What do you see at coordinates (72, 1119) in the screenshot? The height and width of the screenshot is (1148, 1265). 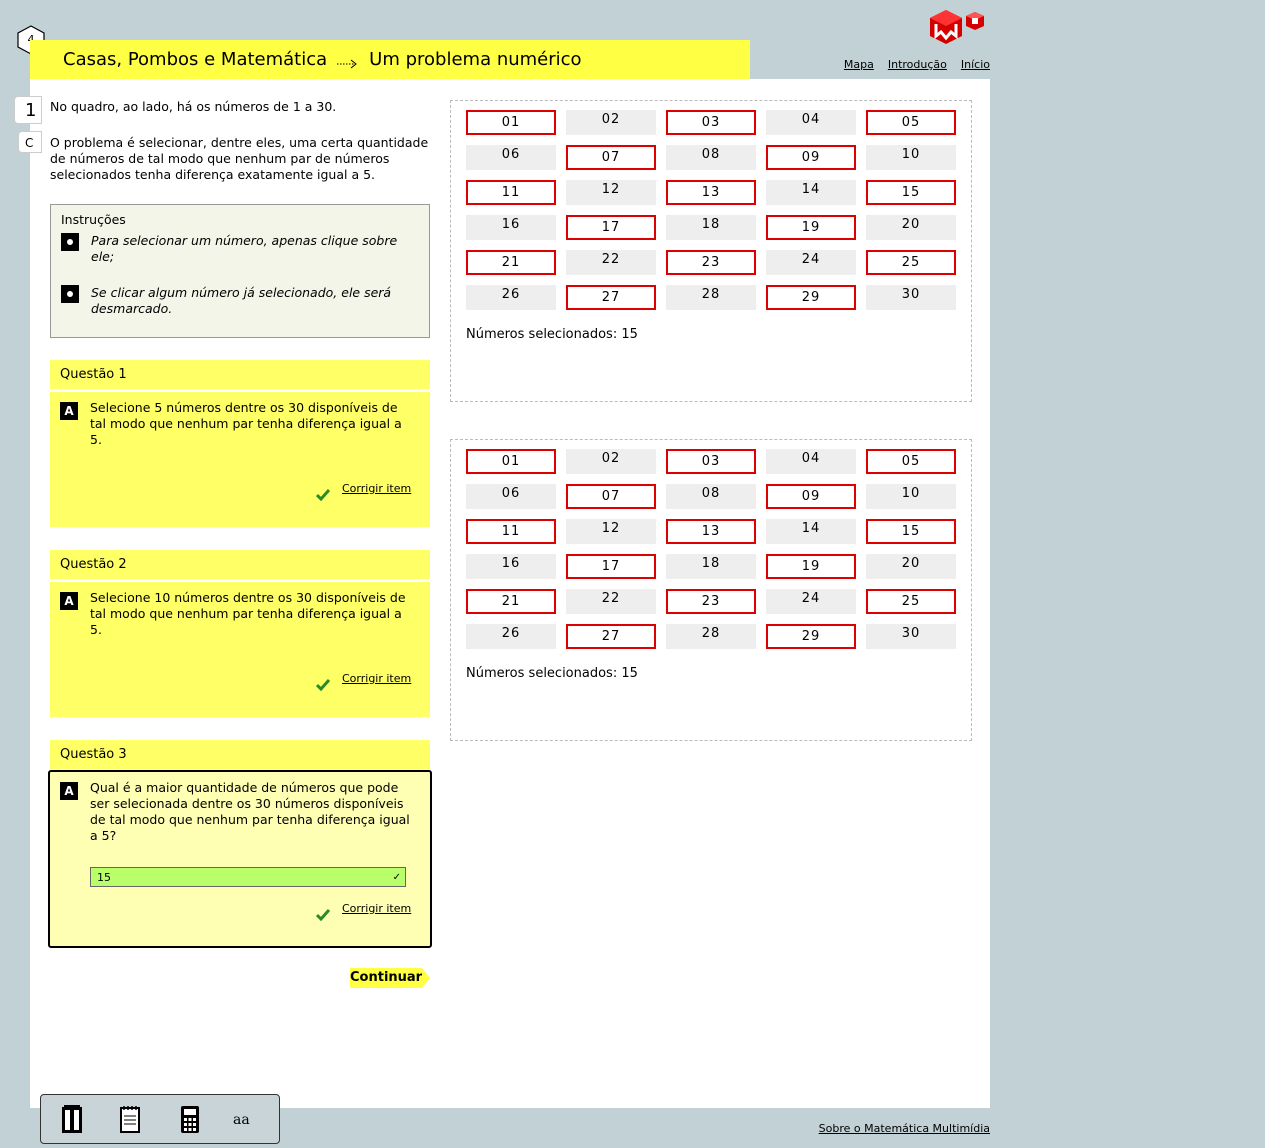 I see `book-icon` at bounding box center [72, 1119].